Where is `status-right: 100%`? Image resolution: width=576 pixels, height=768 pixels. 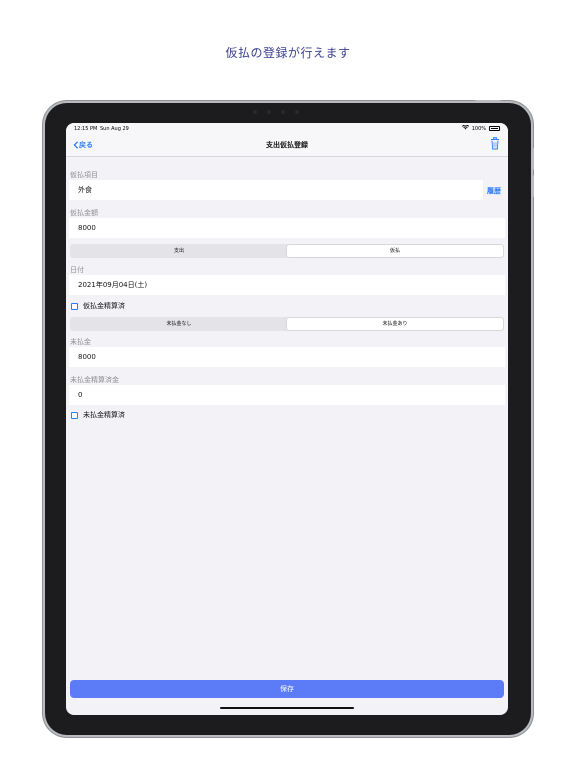
status-right: 100% is located at coordinates (480, 128).